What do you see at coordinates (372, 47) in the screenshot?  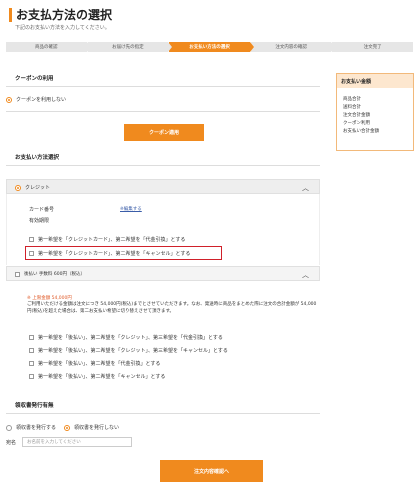 I see `step-item: 注文完了` at bounding box center [372, 47].